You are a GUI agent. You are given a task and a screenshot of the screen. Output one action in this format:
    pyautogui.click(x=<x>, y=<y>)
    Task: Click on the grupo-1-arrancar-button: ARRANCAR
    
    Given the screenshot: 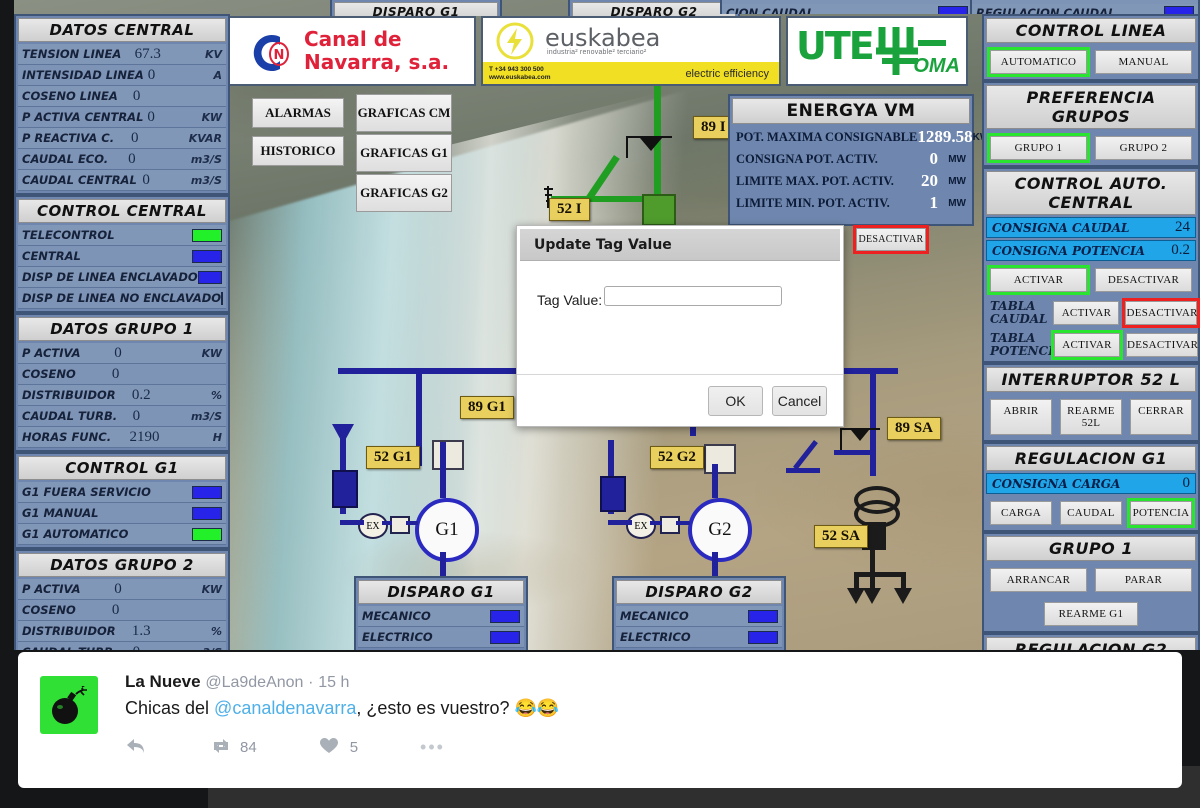 What is the action you would take?
    pyautogui.click(x=1038, y=580)
    